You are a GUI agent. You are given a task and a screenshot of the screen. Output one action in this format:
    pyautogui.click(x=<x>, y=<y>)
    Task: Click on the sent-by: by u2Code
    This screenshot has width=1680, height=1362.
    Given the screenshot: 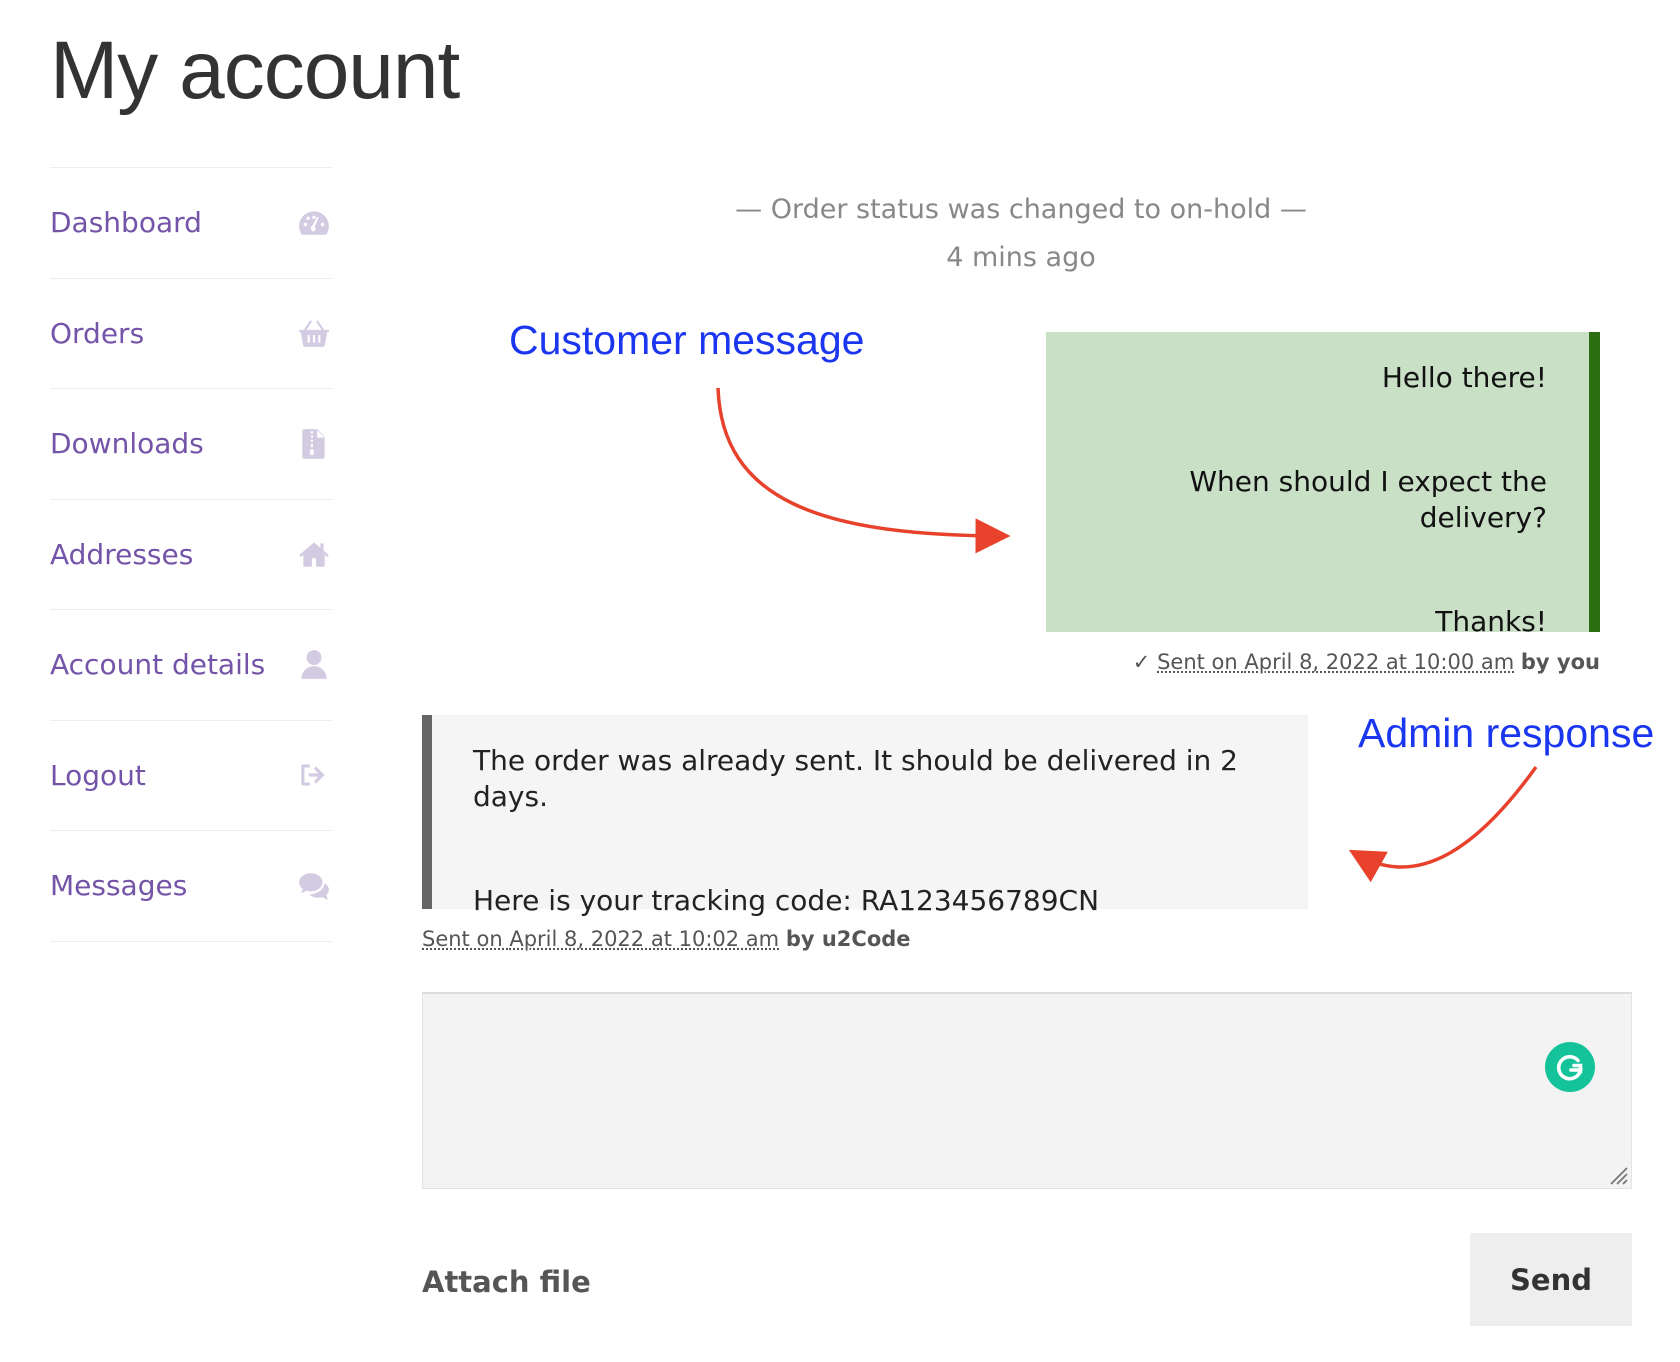 What is the action you would take?
    pyautogui.click(x=848, y=939)
    